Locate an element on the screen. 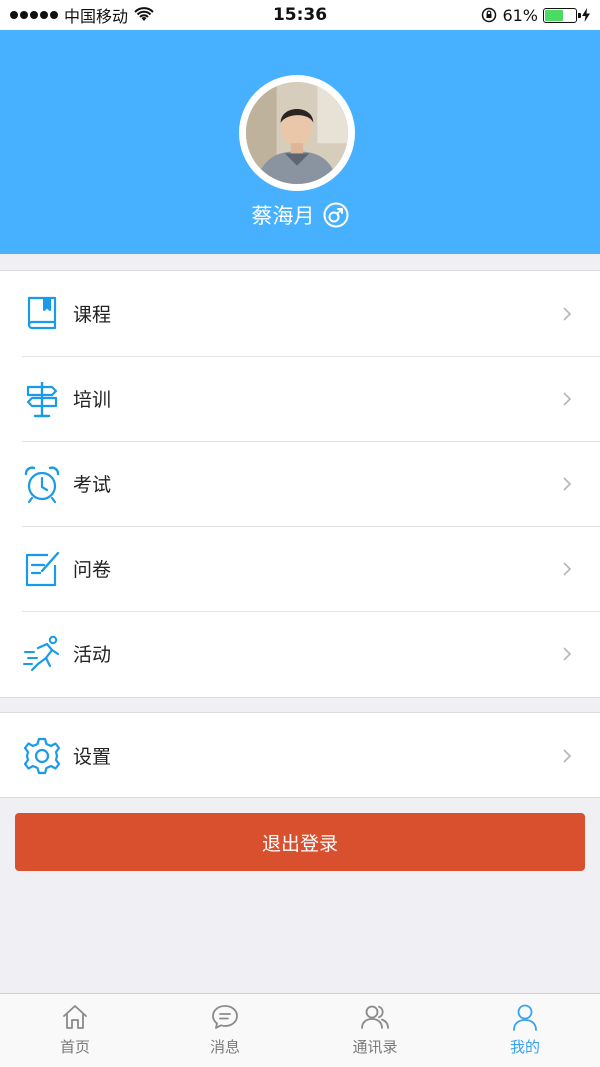 The height and width of the screenshot is (1067, 600). tab-label: 通讯录 is located at coordinates (375, 1047).